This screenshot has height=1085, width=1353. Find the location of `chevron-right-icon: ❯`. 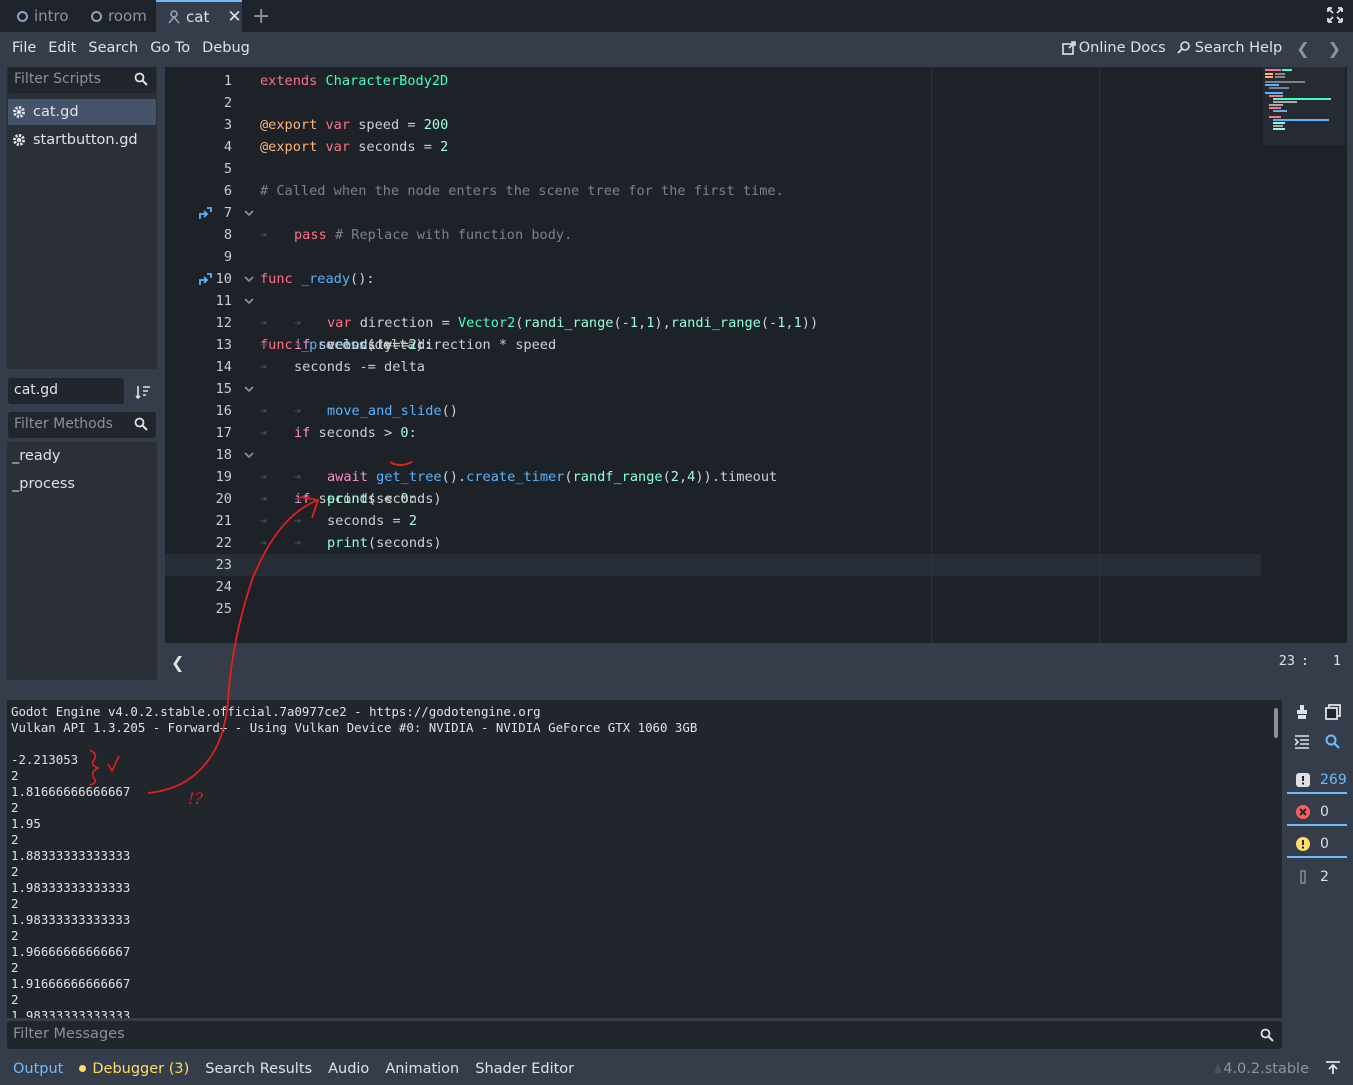

chevron-right-icon: ❯ is located at coordinates (1334, 48).